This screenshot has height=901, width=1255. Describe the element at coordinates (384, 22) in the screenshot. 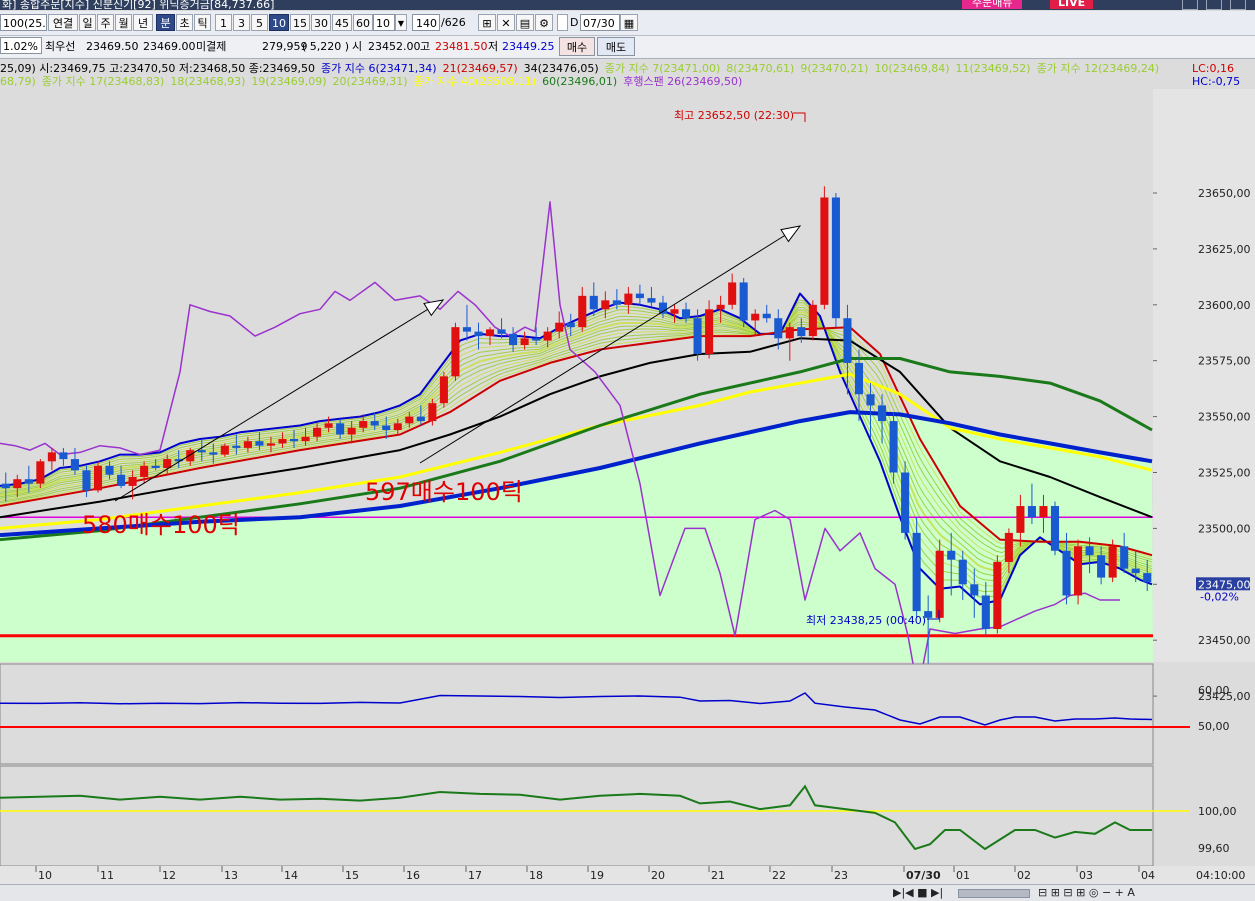

I see `minute-select: 10` at that location.